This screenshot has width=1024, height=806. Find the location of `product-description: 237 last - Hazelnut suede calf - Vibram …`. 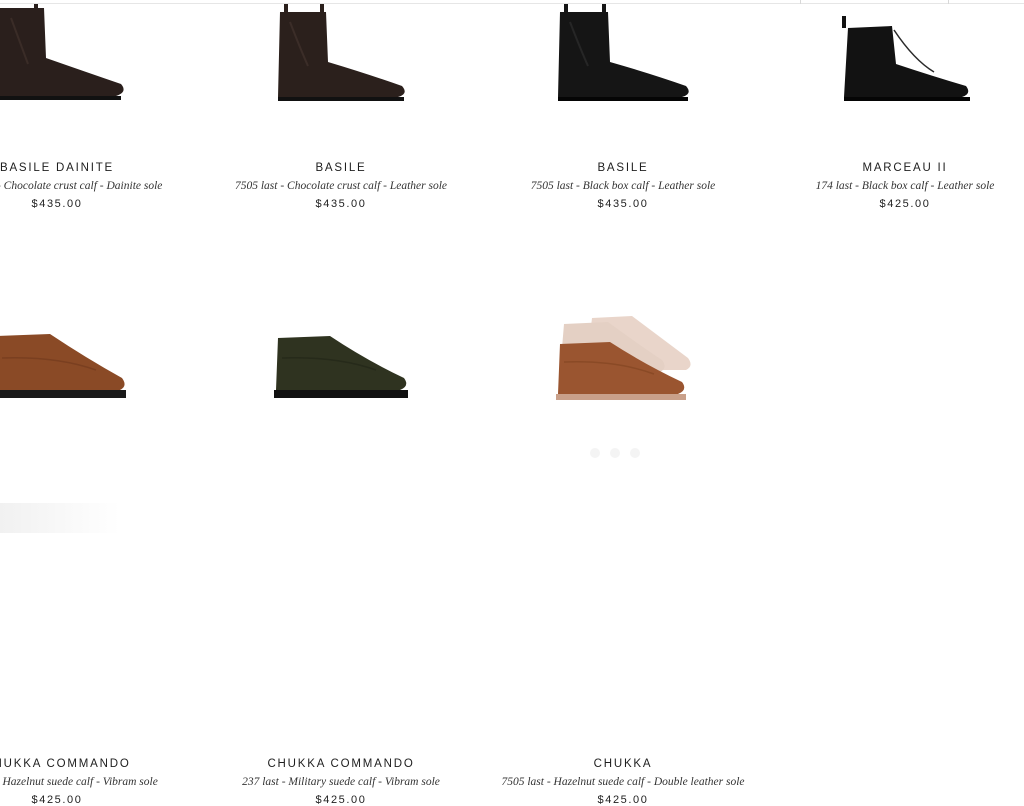

product-description: 237 last - Hazelnut suede calf - Vibram … is located at coordinates (79, 782).